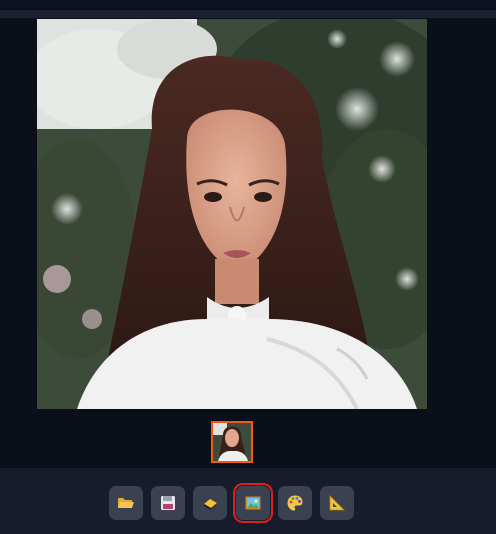 The height and width of the screenshot is (534, 496). I want to click on image-button, so click(253, 503).